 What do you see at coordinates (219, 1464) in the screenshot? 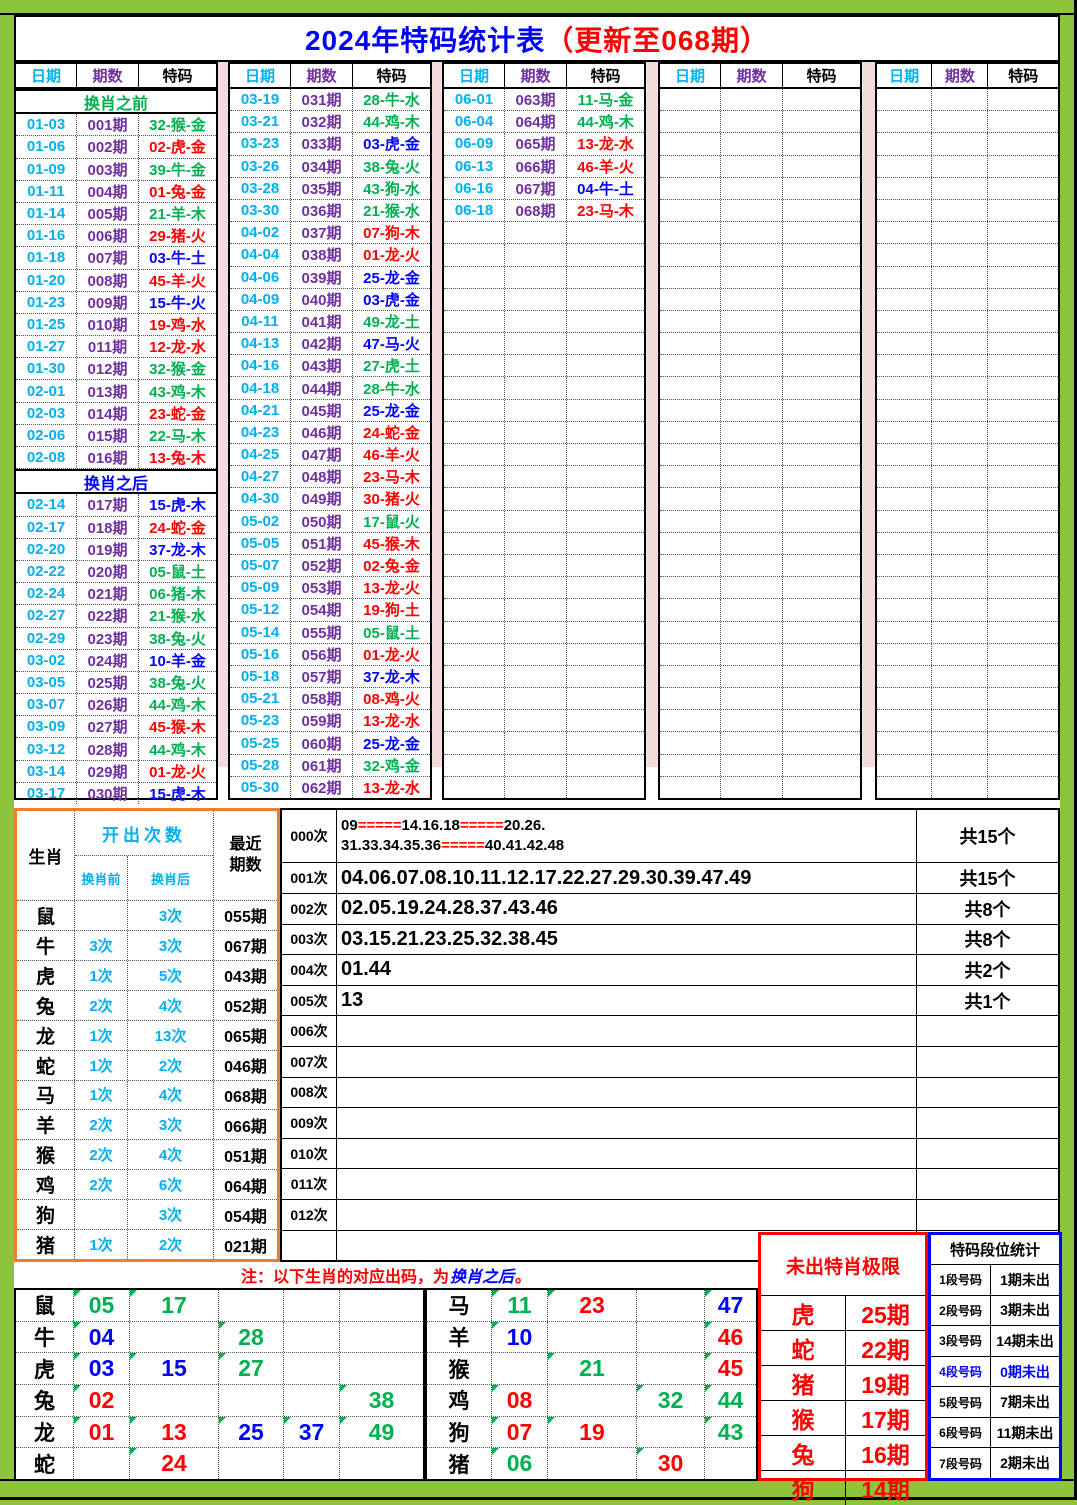
I see `zodiac-number-row: 蛇 24` at bounding box center [219, 1464].